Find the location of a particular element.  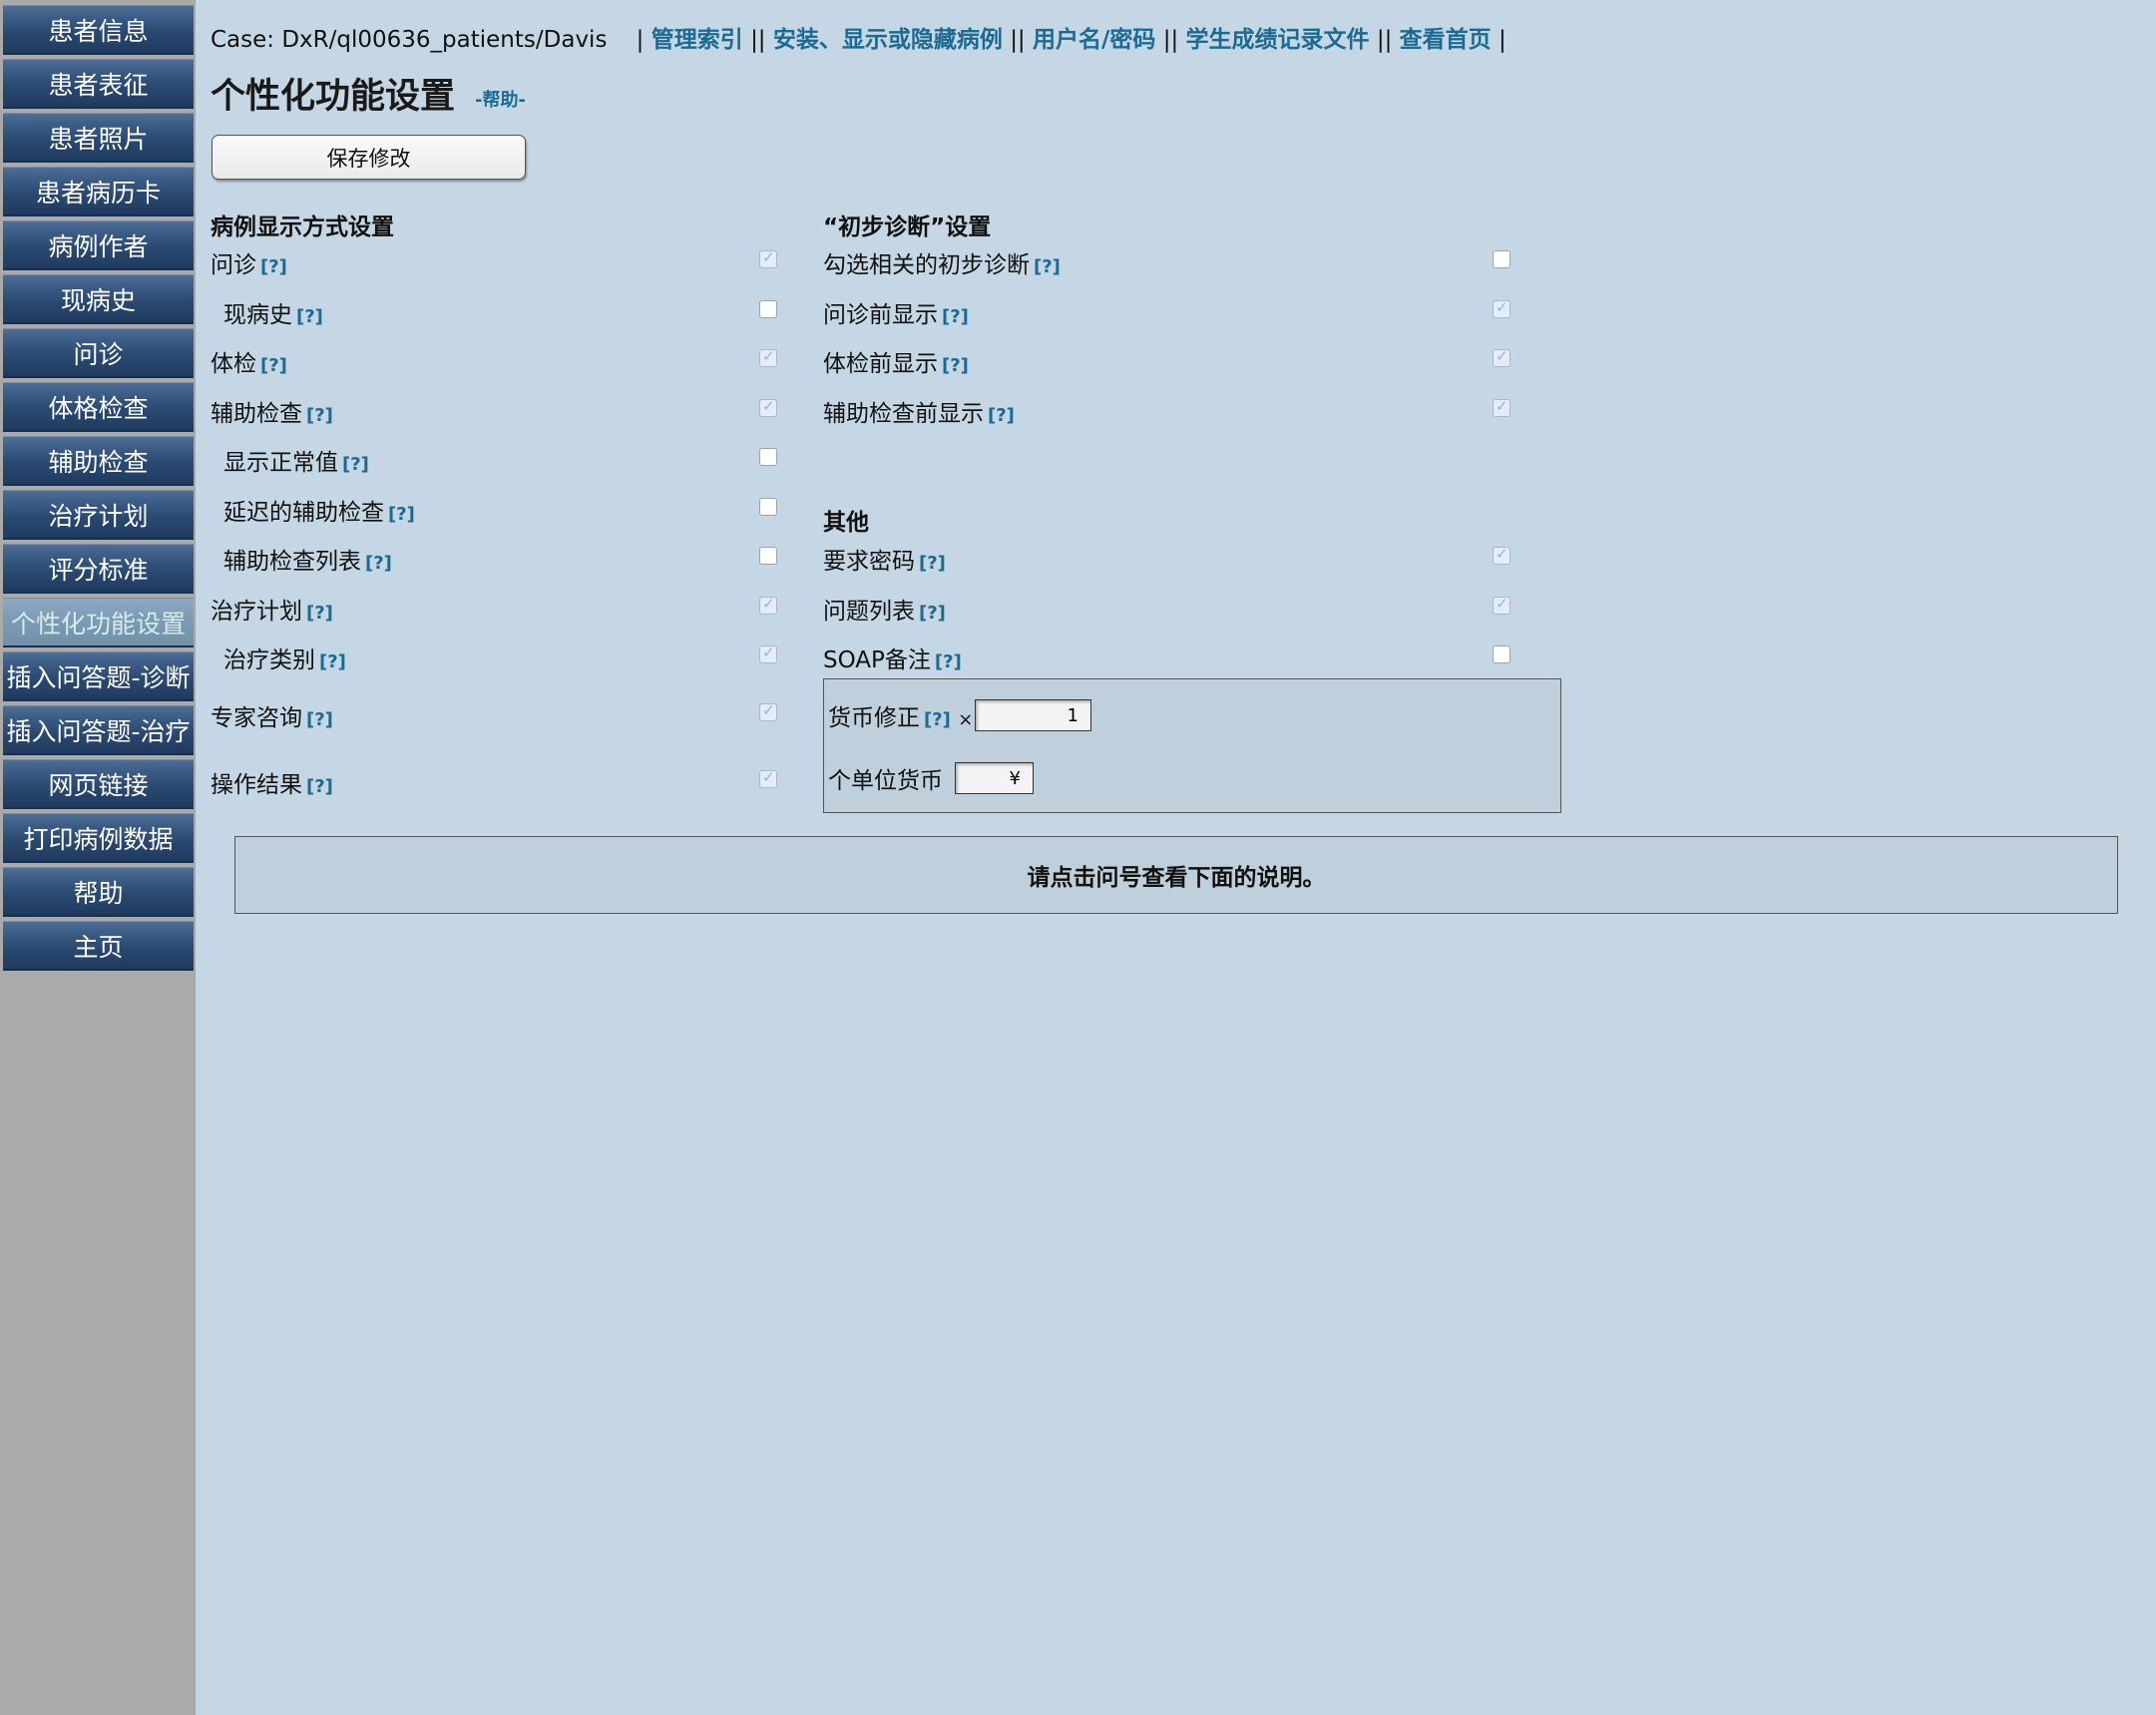

link-view-home: 查看首页 is located at coordinates (1446, 40).